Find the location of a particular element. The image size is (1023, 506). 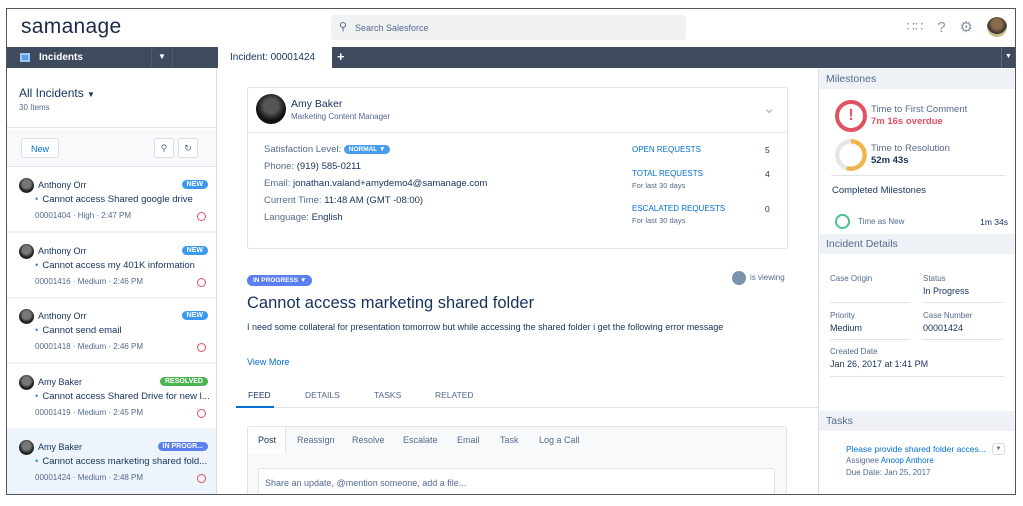

first-comment-value: 7m 16s overdue is located at coordinates (907, 121).